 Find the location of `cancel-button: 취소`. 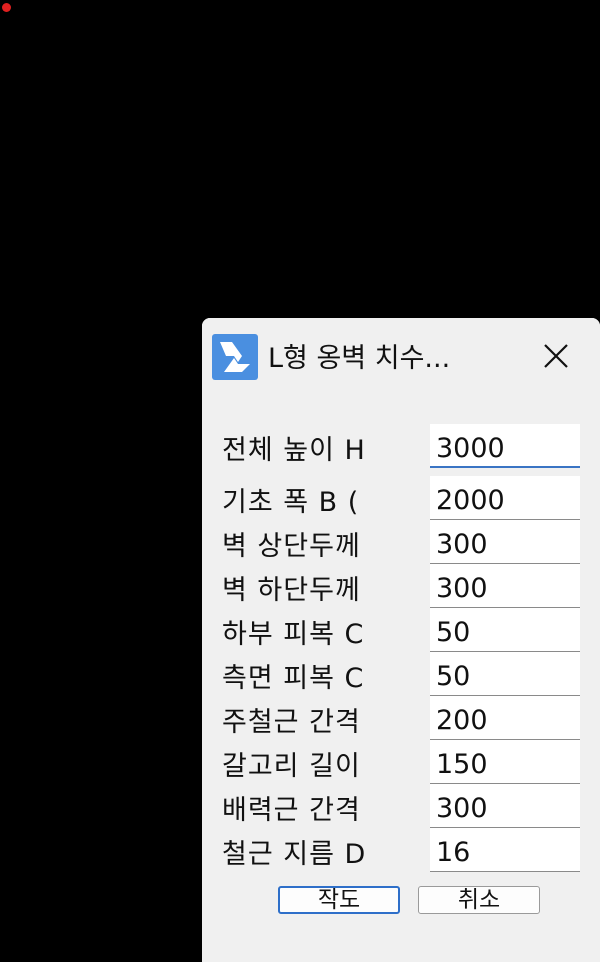

cancel-button: 취소 is located at coordinates (479, 900).